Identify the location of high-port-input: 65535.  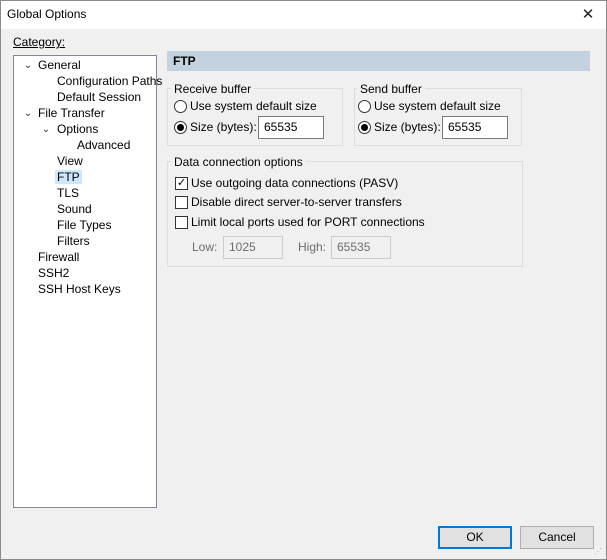
(361, 247).